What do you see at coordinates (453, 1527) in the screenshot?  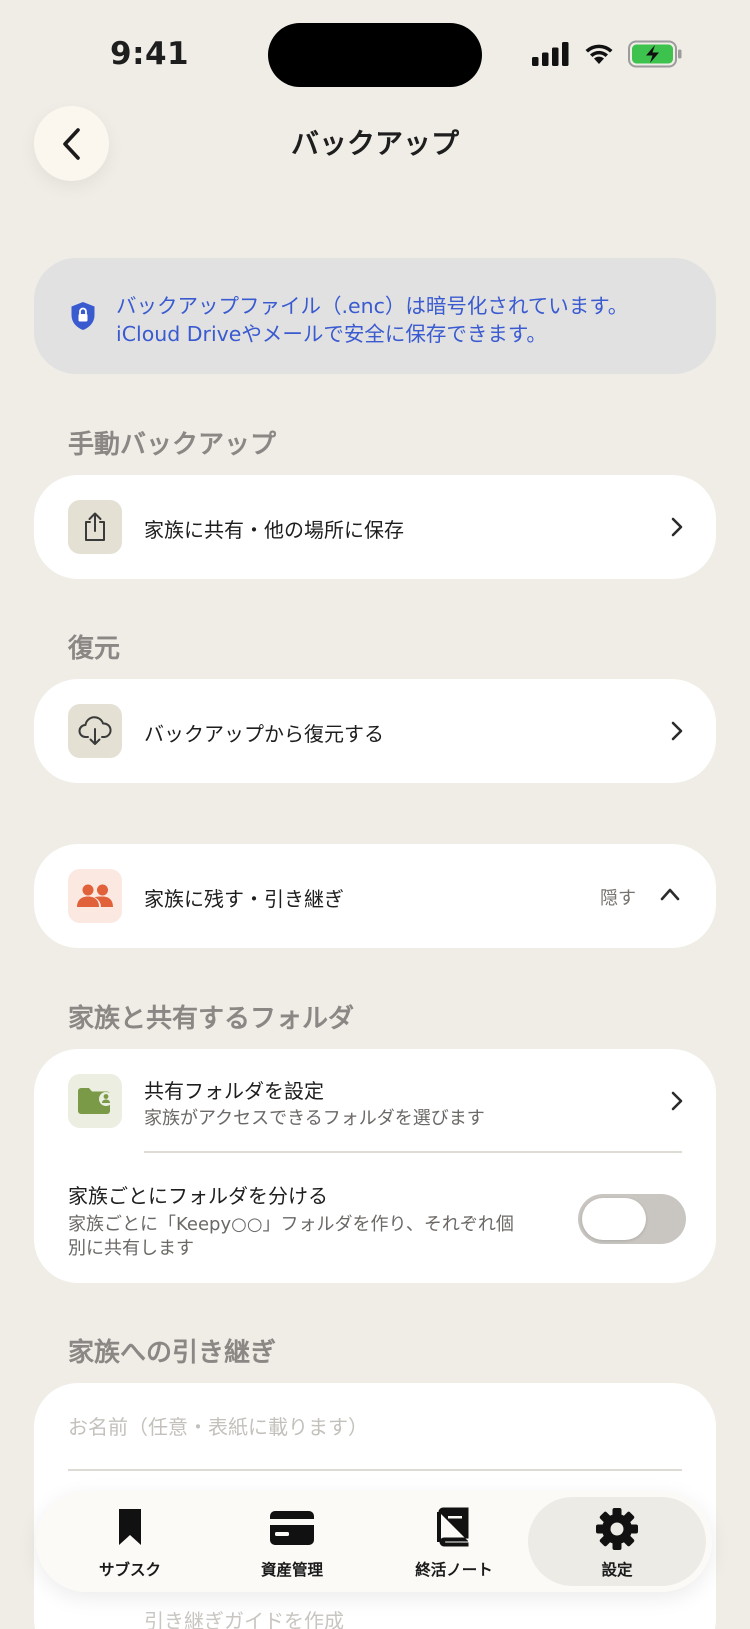 I see `book-icon` at bounding box center [453, 1527].